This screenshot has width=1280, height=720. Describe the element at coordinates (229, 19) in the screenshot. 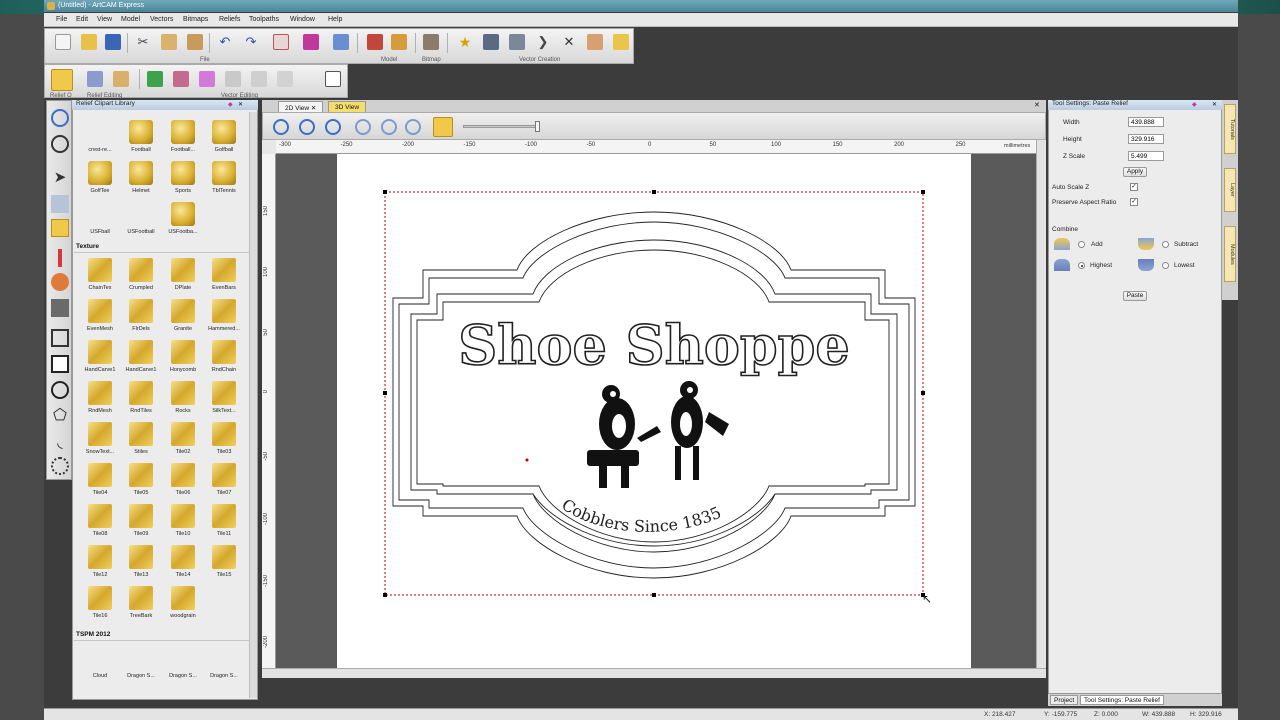

I see `menu-reliefs: Reliefs` at that location.